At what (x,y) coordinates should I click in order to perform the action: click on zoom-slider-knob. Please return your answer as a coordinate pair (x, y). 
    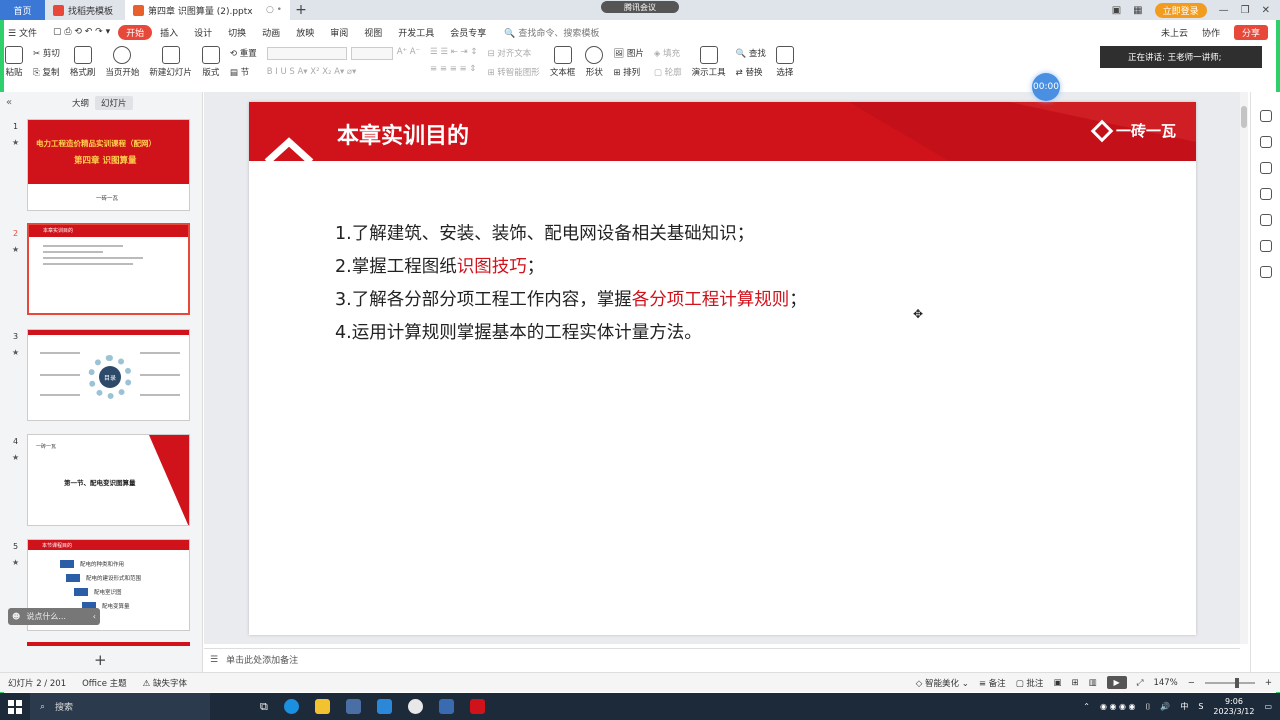
    Looking at the image, I should click on (1236, 682).